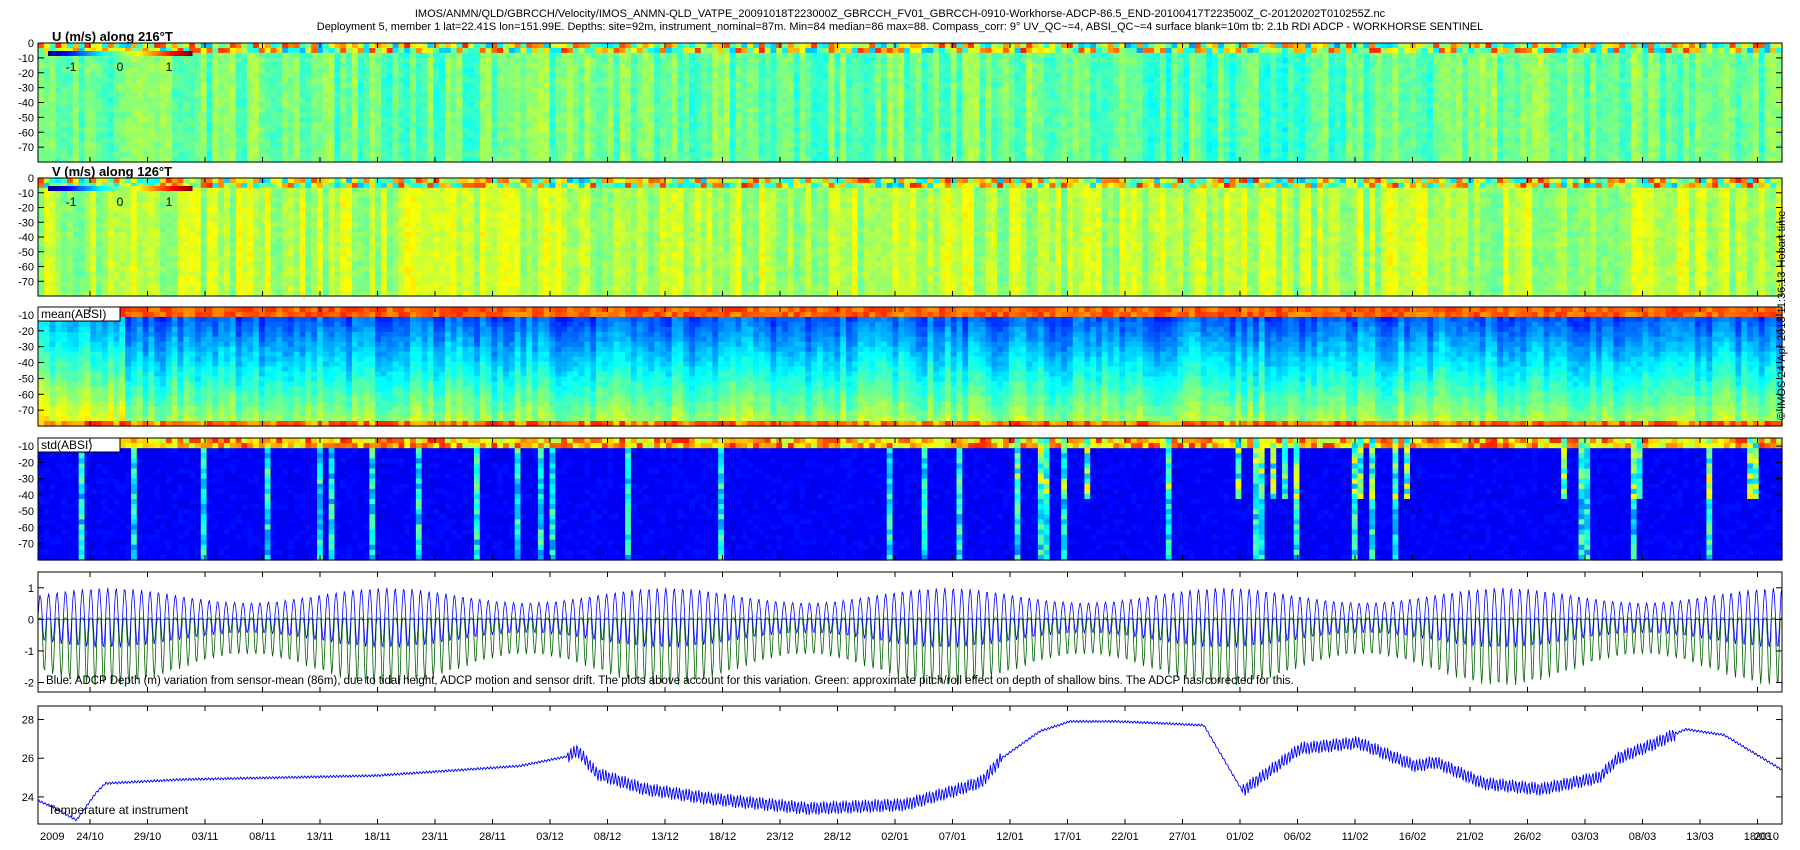 Image resolution: width=1800 pixels, height=850 pixels. What do you see at coordinates (1782, 239) in the screenshot?
I see `watermark-timezone: Hobart time` at bounding box center [1782, 239].